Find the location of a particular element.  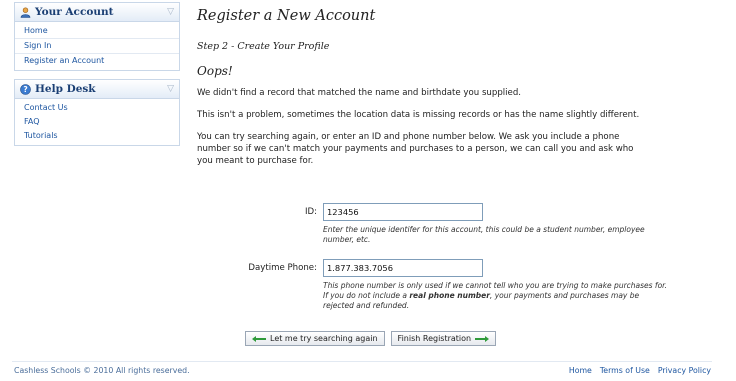

arrow-left-icon is located at coordinates (259, 338).